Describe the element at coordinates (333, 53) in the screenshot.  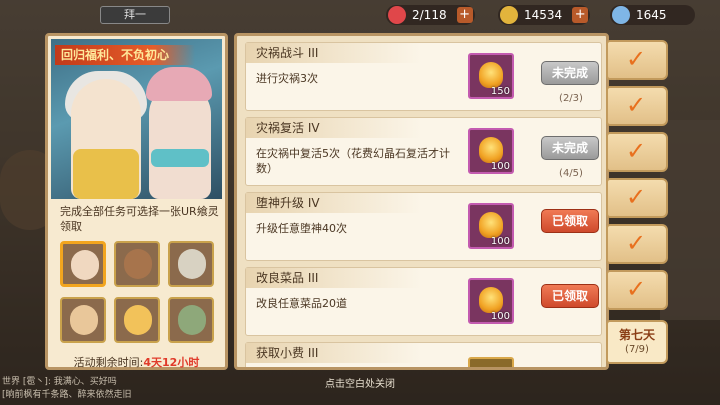
I see `task-title: 灾祸战斗 III` at that location.